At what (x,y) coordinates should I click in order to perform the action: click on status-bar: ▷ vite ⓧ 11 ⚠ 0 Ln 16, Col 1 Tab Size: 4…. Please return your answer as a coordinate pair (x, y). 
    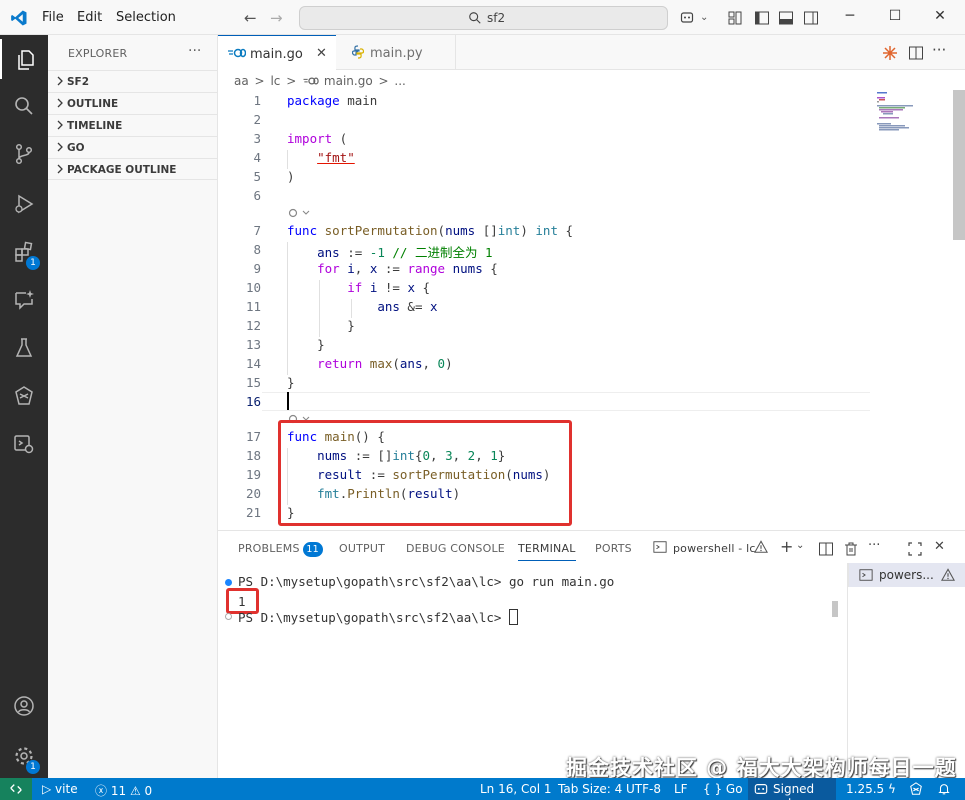
    Looking at the image, I should click on (482, 789).